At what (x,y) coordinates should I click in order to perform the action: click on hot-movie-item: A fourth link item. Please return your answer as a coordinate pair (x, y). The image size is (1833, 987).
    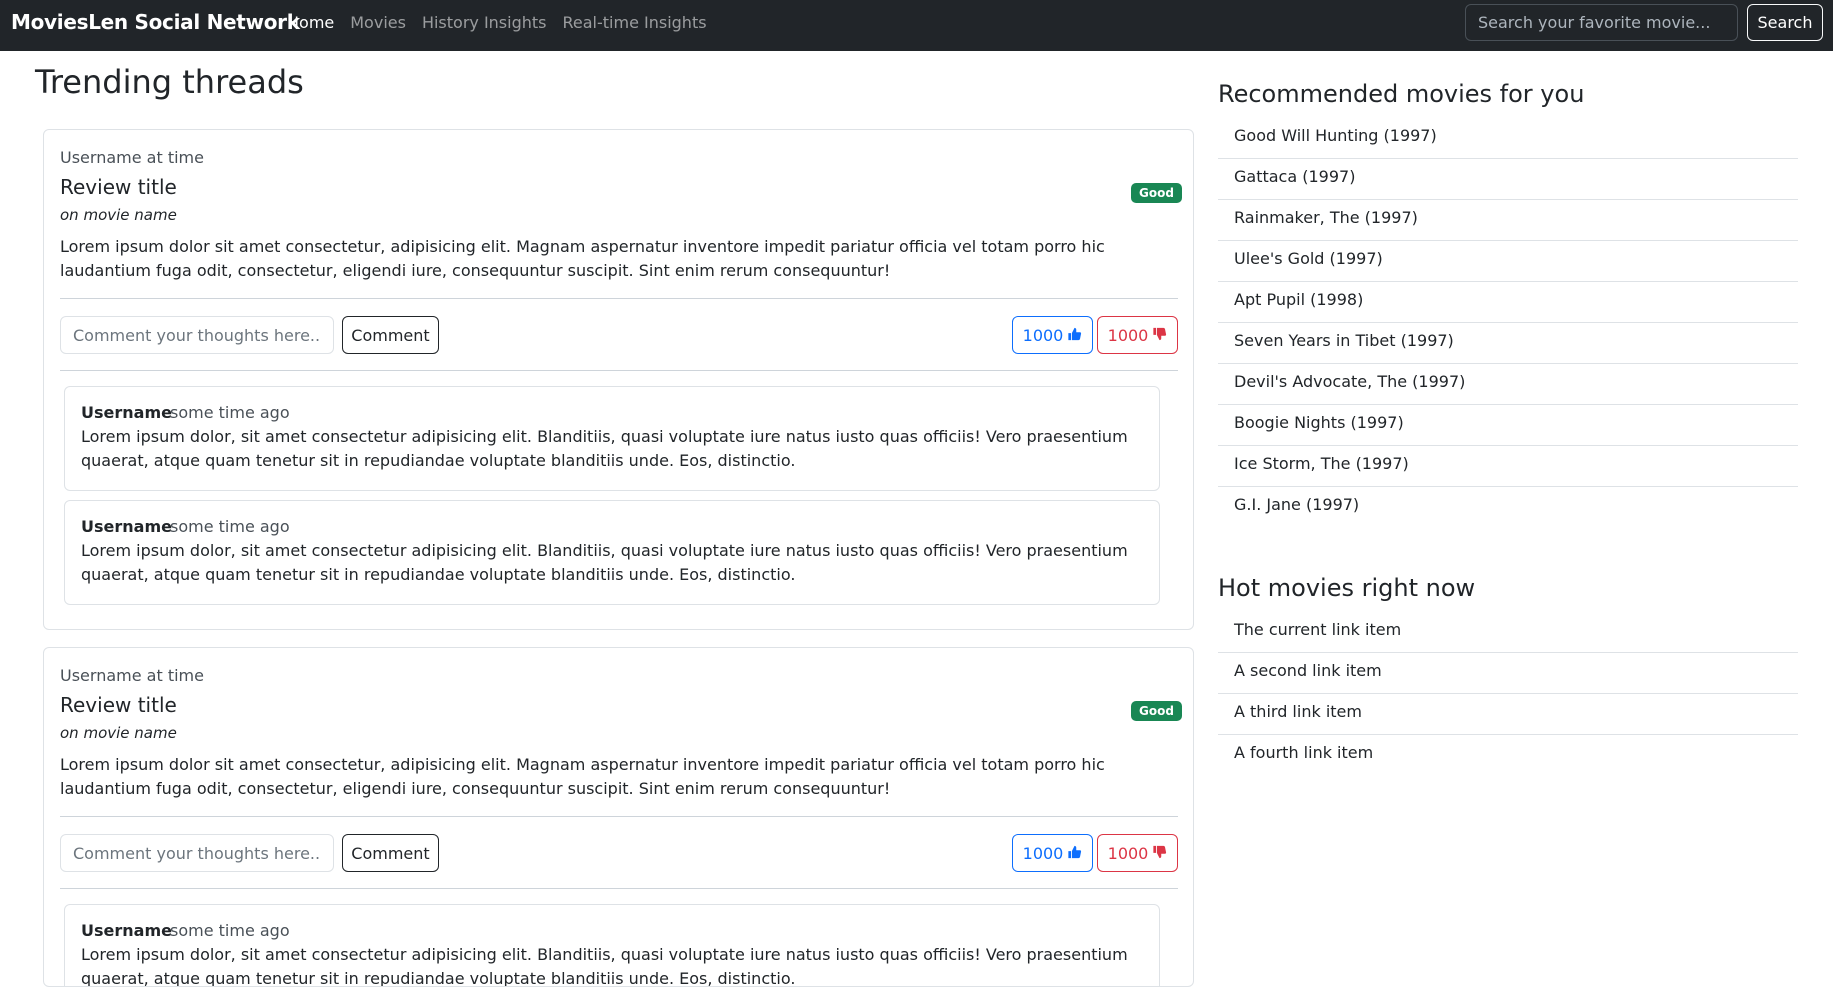
    Looking at the image, I should click on (1508, 755).